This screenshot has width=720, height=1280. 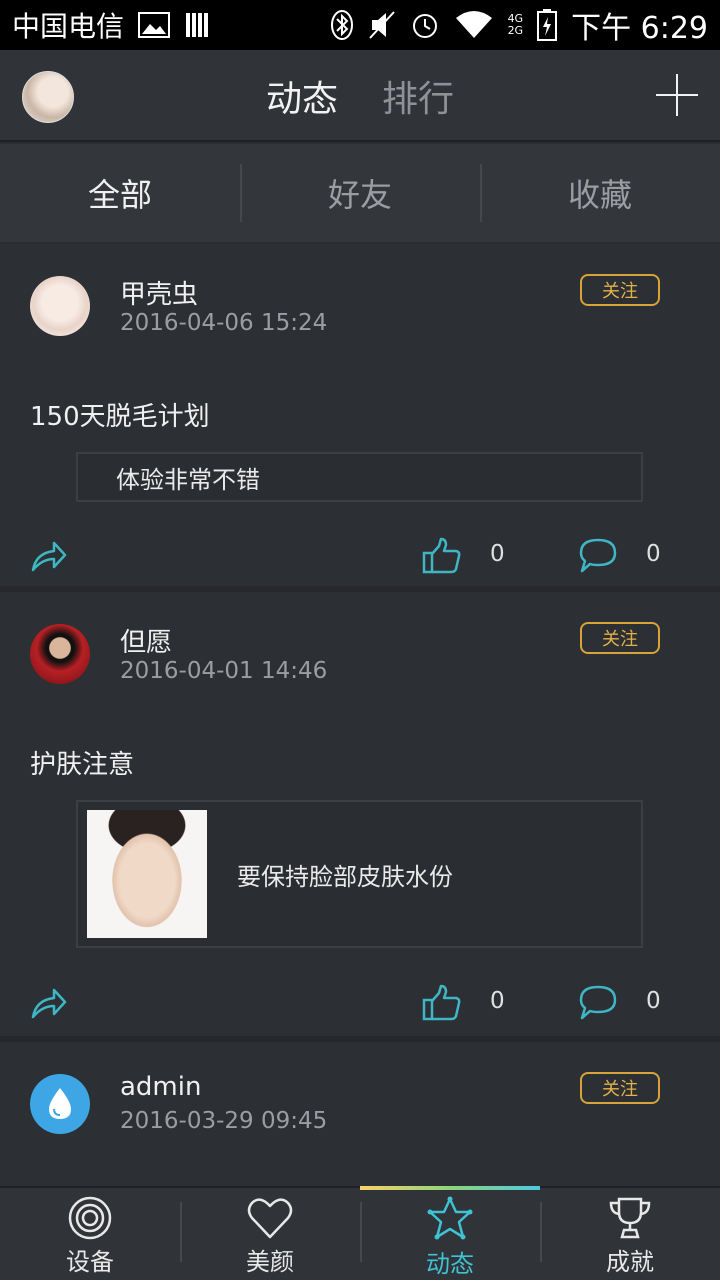 What do you see at coordinates (224, 1121) in the screenshot?
I see `post-time: 2016-03-29 09:45` at bounding box center [224, 1121].